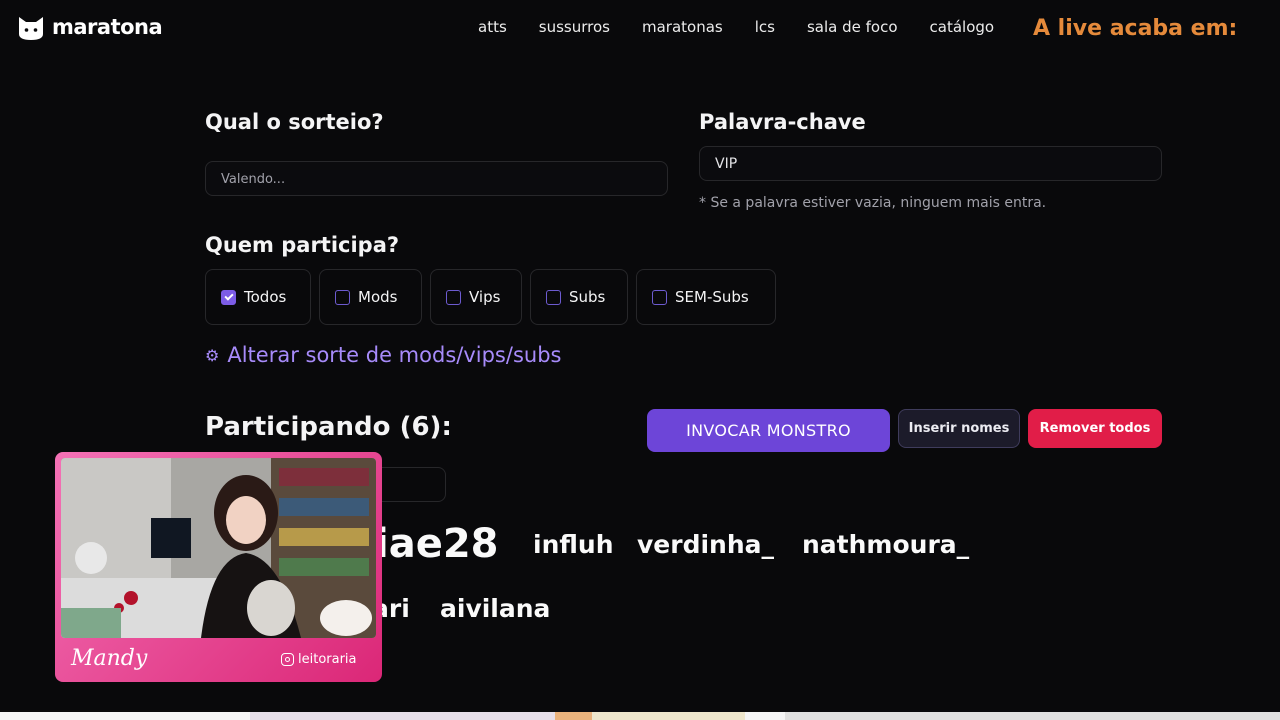  What do you see at coordinates (682, 27) in the screenshot?
I see `nav-link-maratonas: maratonas` at bounding box center [682, 27].